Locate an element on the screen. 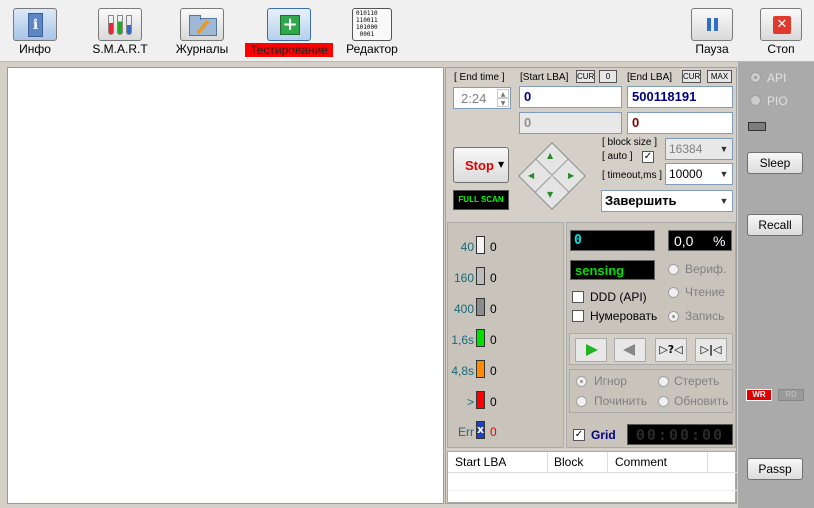  read-radio is located at coordinates (673, 292).